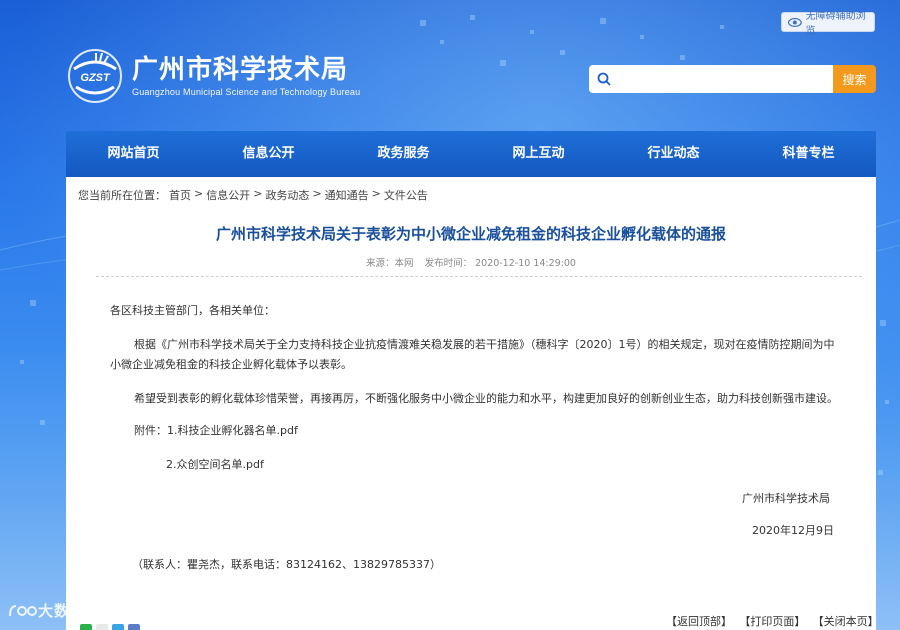  What do you see at coordinates (286, 564) in the screenshot?
I see `article-contact: （联系人：瞿尧杰，联系电话：83124162、13829785337）` at bounding box center [286, 564].